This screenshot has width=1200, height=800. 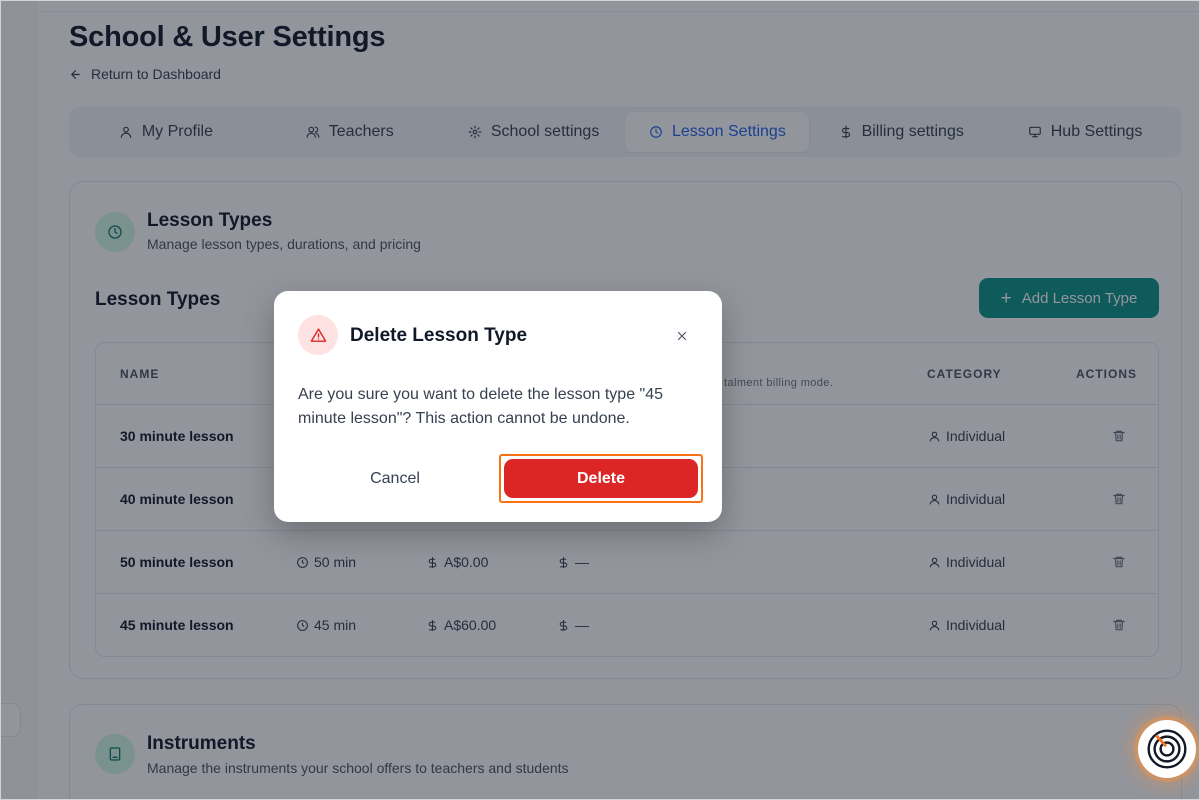 I want to click on delete-button: Delete, so click(x=601, y=478).